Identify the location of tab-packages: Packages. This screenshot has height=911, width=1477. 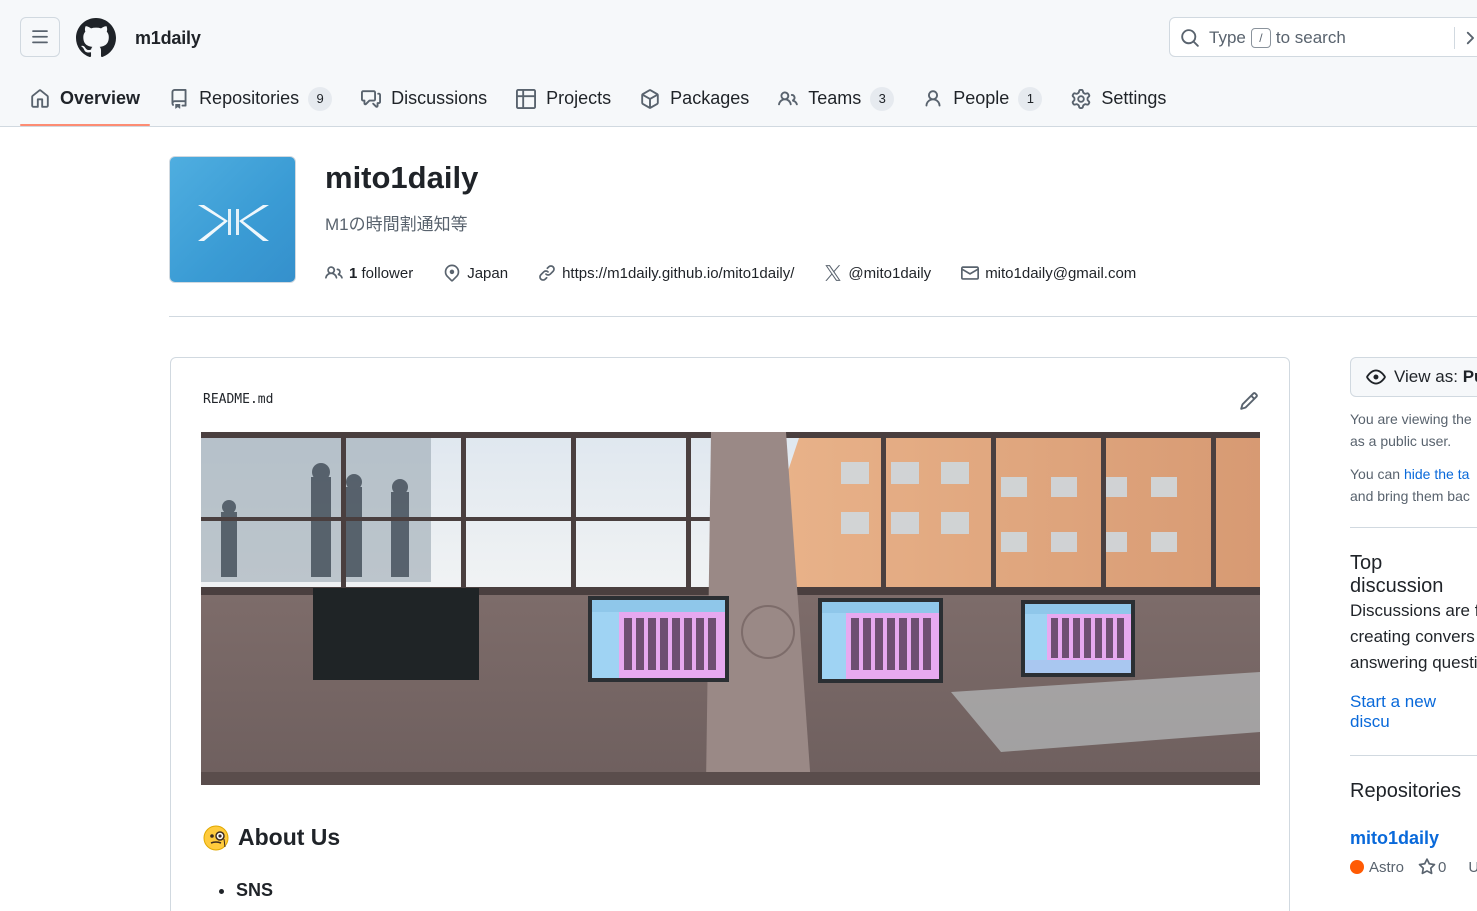
(694, 98).